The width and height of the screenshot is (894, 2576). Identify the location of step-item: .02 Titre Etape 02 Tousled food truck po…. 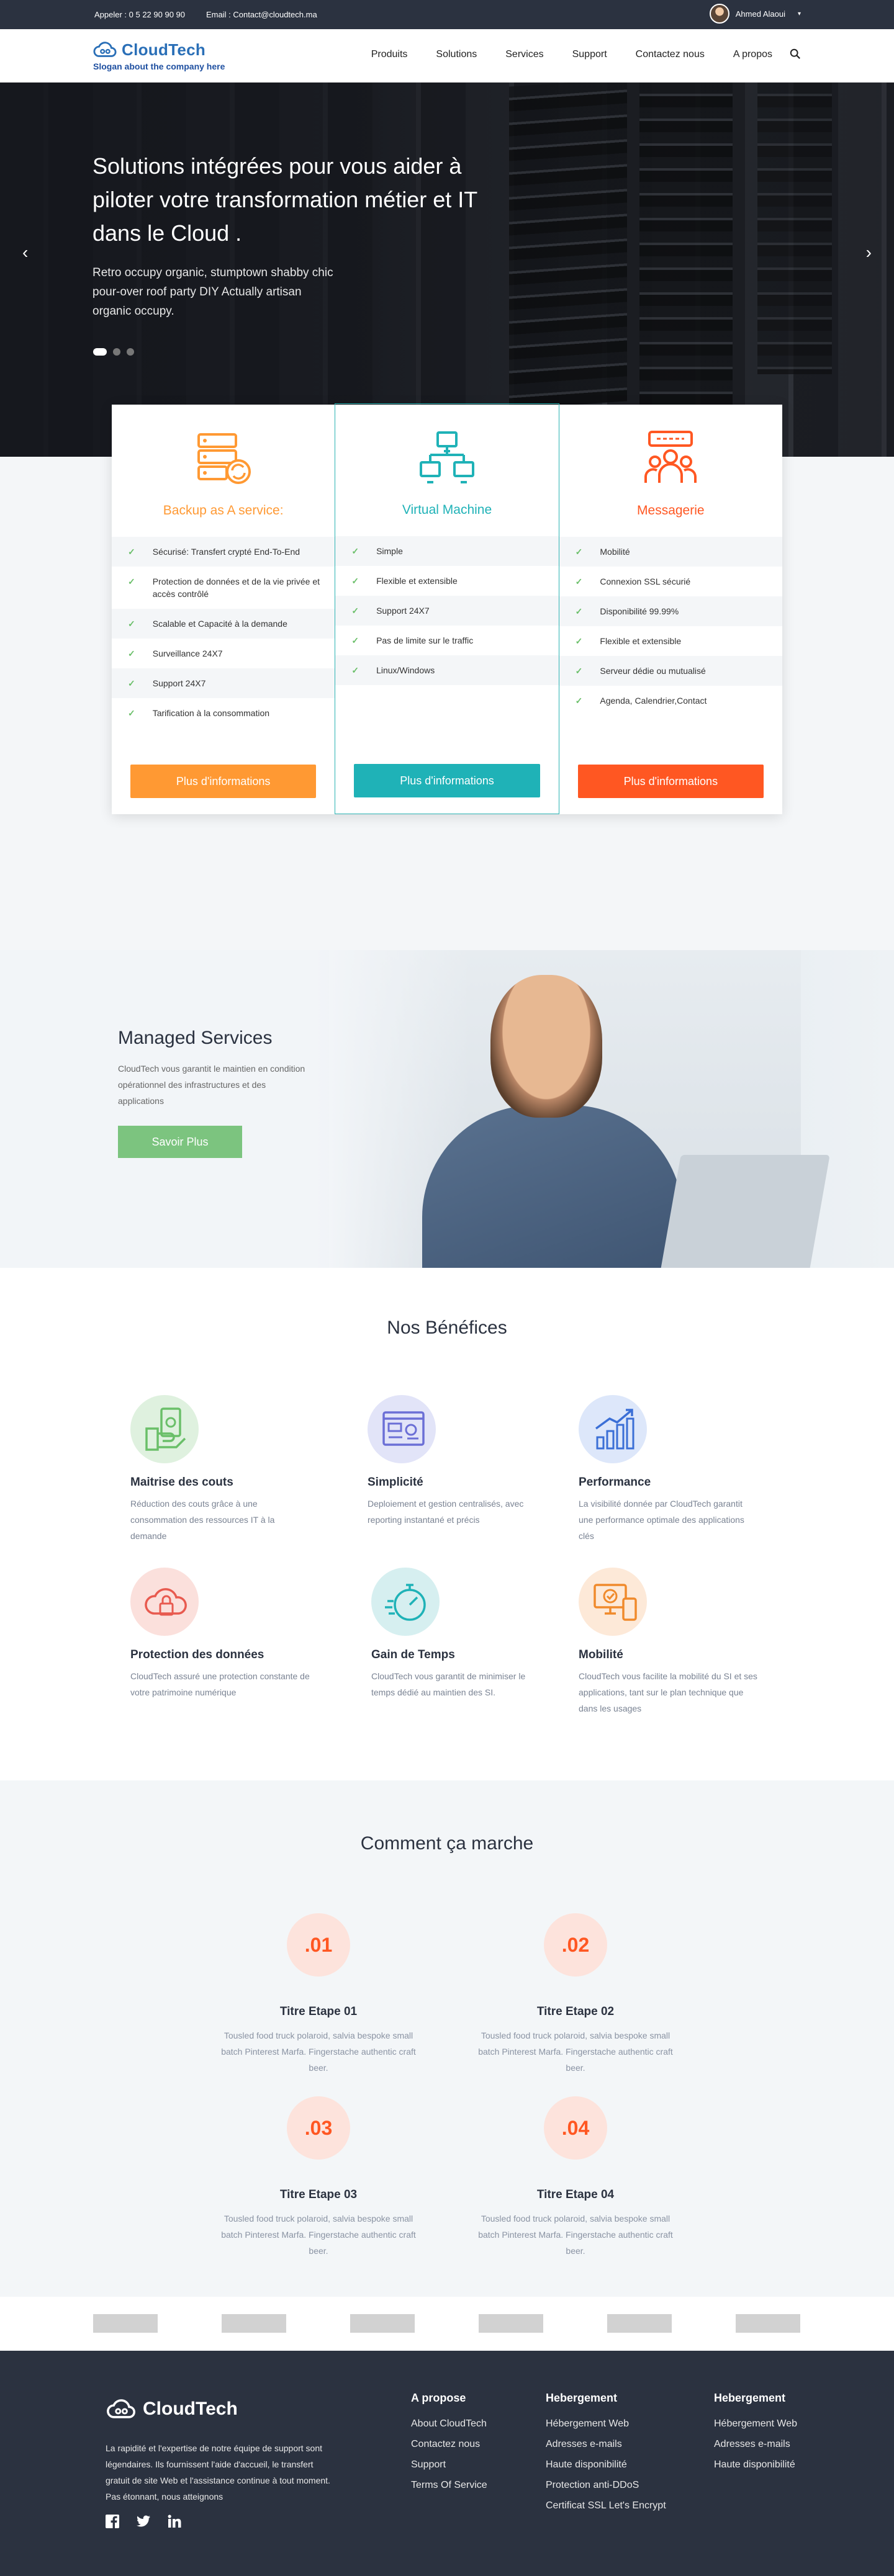
(575, 1994).